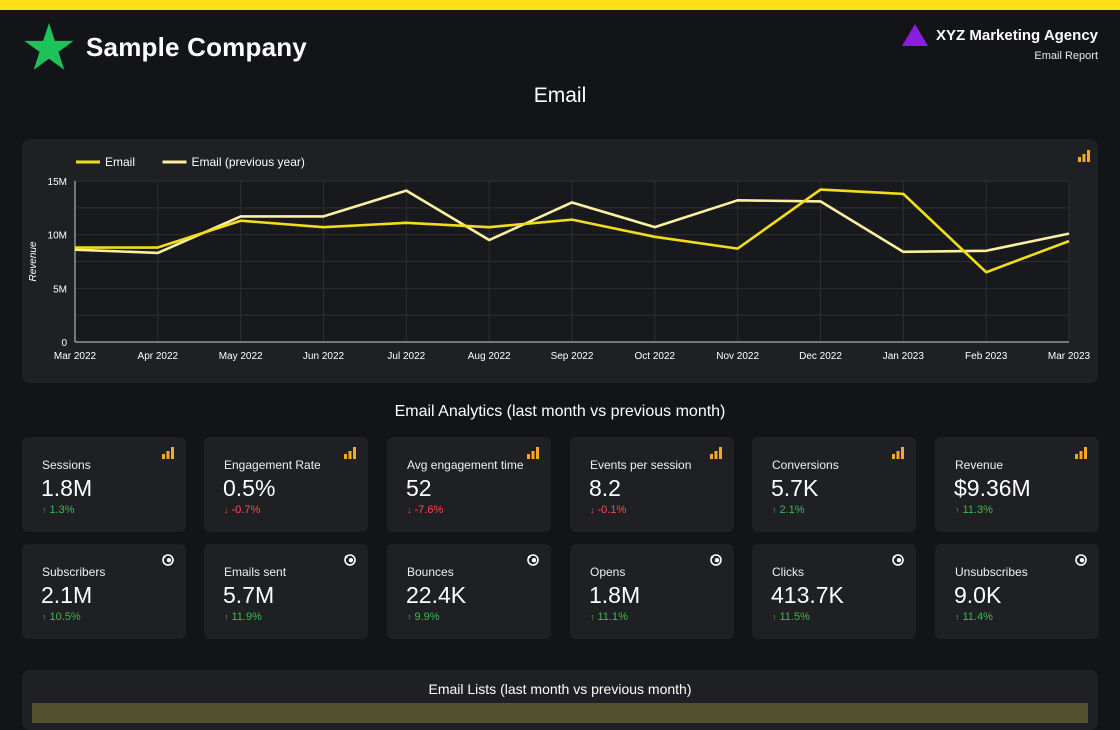 This screenshot has height=730, width=1120. Describe the element at coordinates (272, 465) in the screenshot. I see `kpi-label: Engagement Rate` at that location.